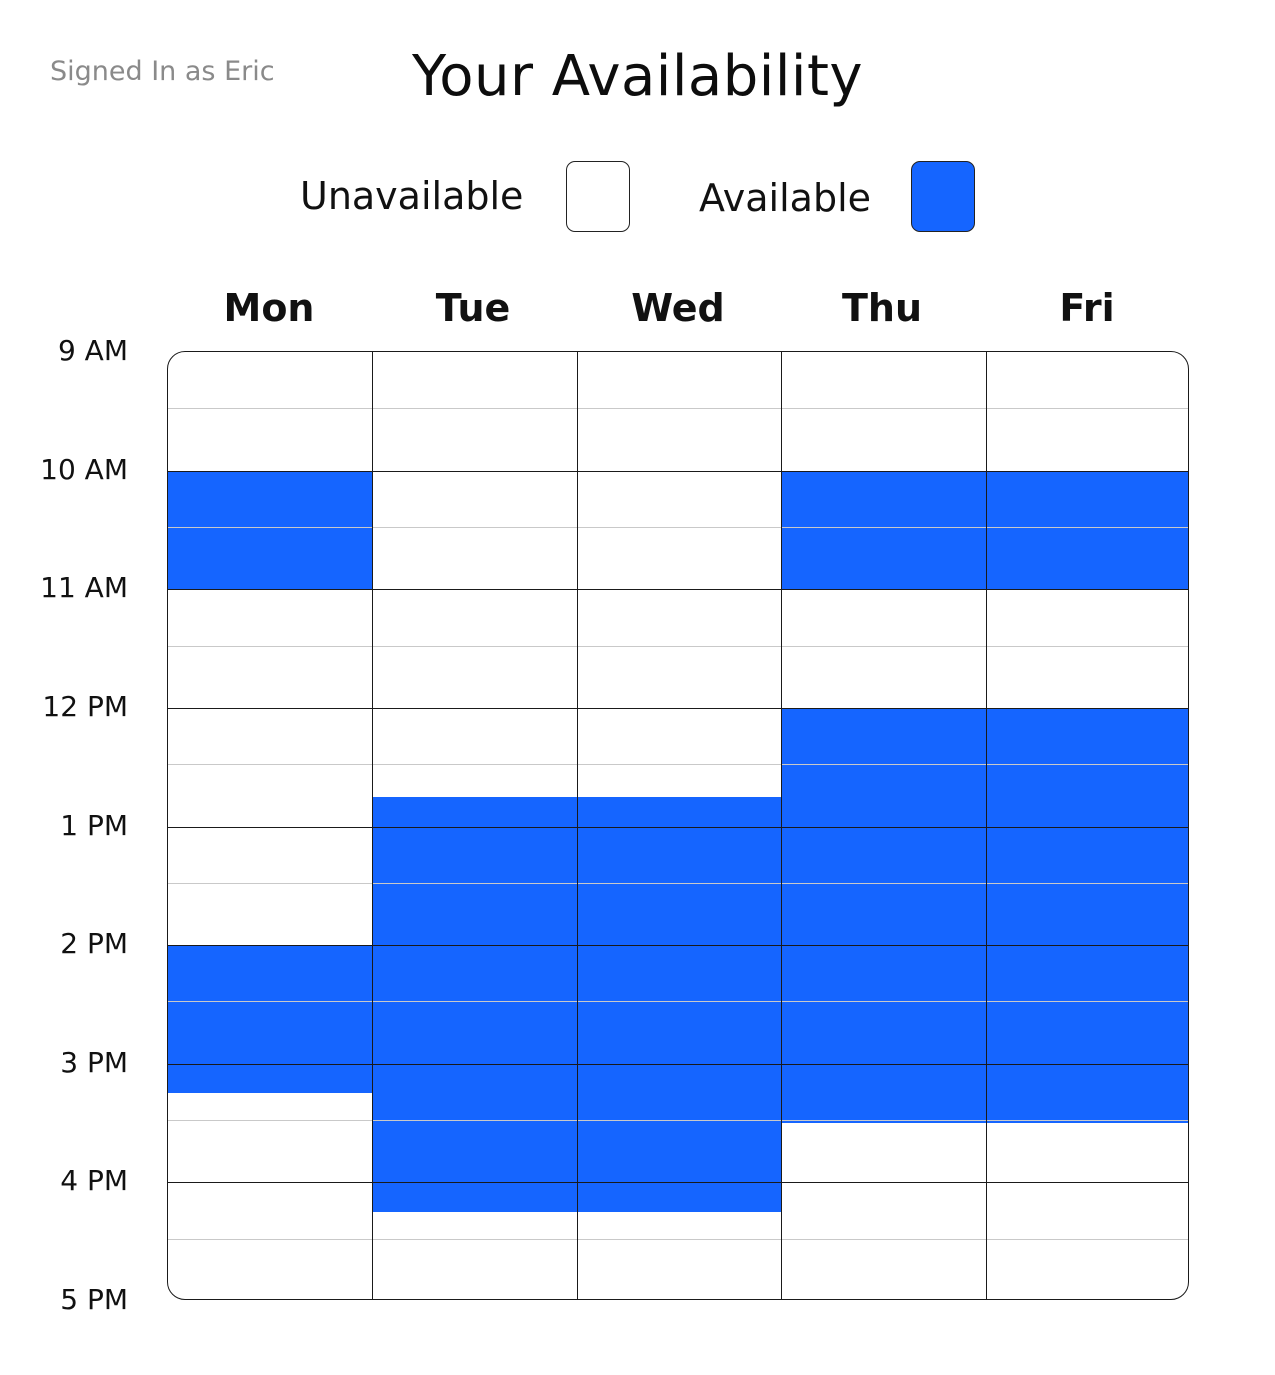  Describe the element at coordinates (94, 1062) in the screenshot. I see `time-label: 3 PM` at that location.